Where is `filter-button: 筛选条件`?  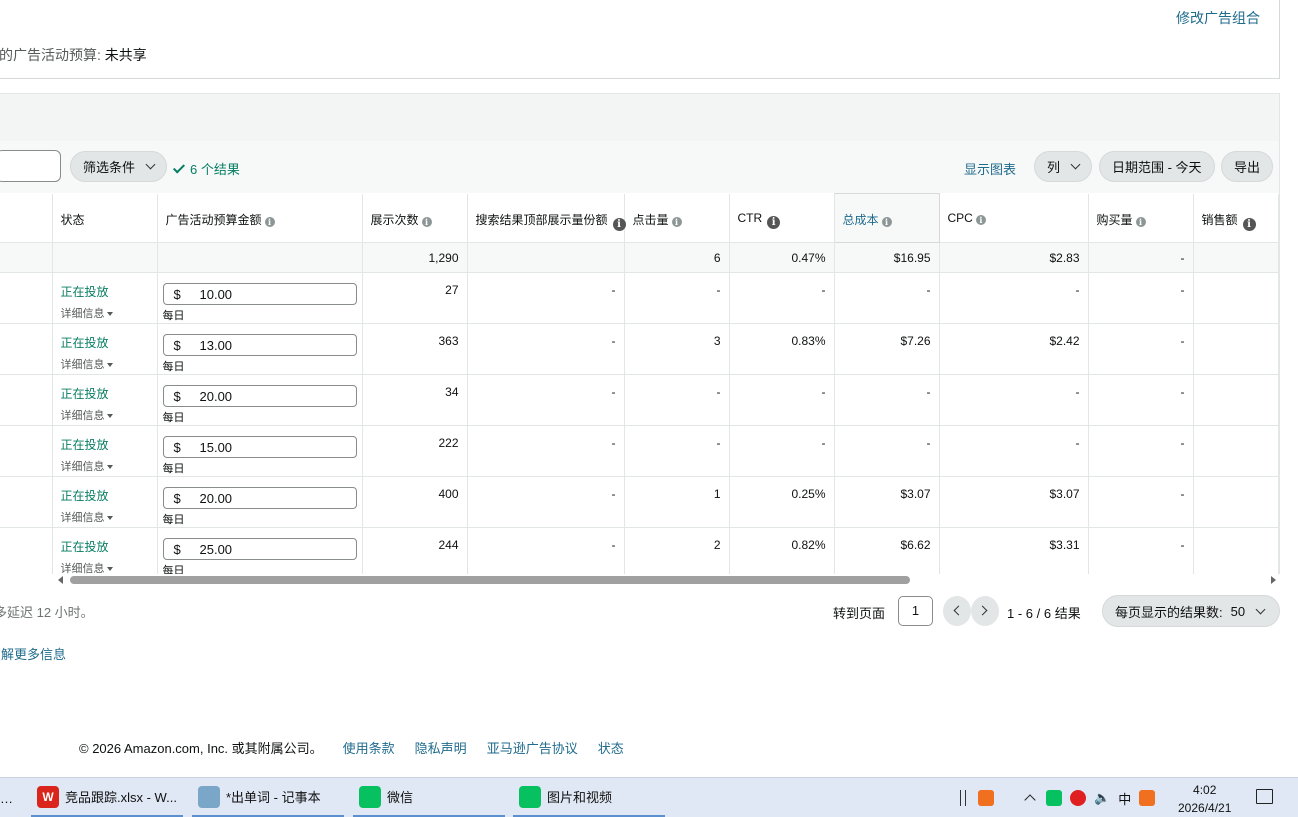
filter-button: 筛选条件 is located at coordinates (119, 166).